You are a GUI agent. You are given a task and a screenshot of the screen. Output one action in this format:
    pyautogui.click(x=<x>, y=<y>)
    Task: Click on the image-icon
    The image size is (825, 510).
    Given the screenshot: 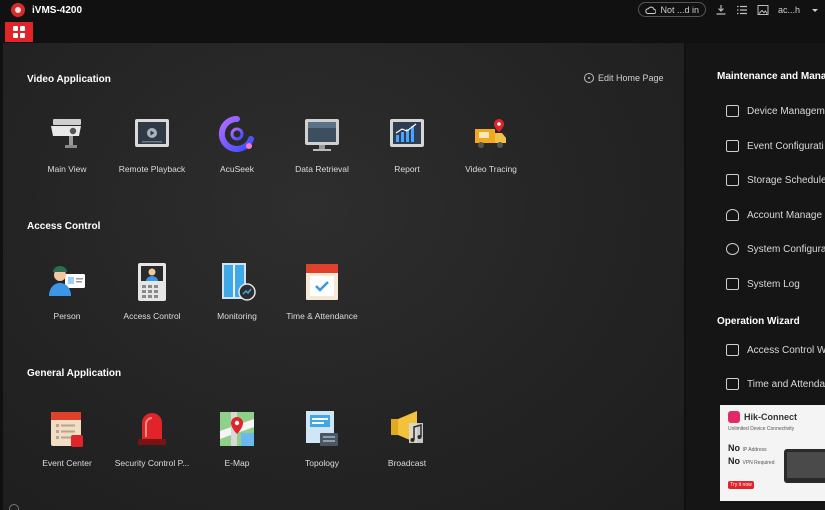 What is the action you would take?
    pyautogui.click(x=763, y=10)
    